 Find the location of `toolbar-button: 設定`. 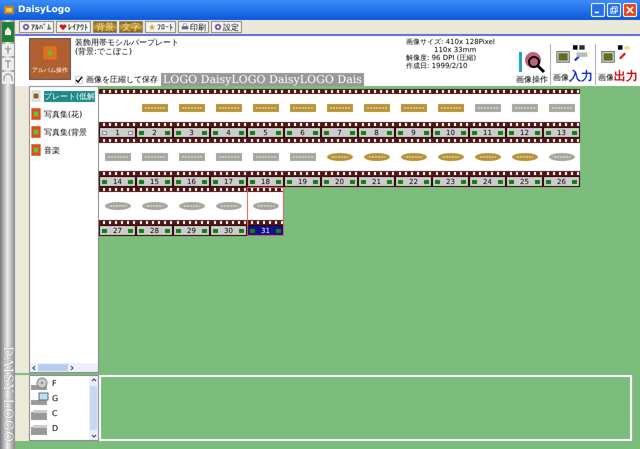

toolbar-button: 設定 is located at coordinates (226, 27).